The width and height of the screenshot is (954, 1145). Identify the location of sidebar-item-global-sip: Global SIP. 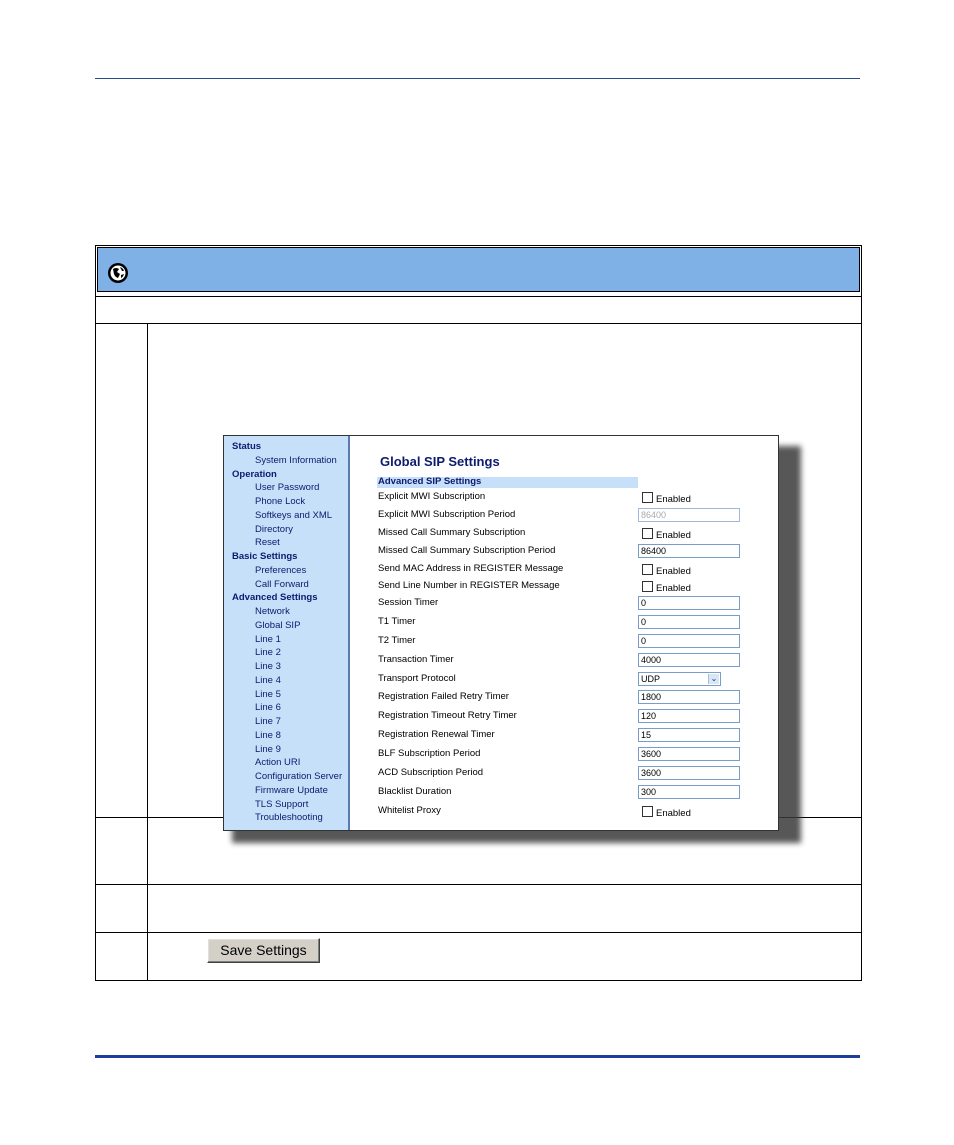
(277, 626).